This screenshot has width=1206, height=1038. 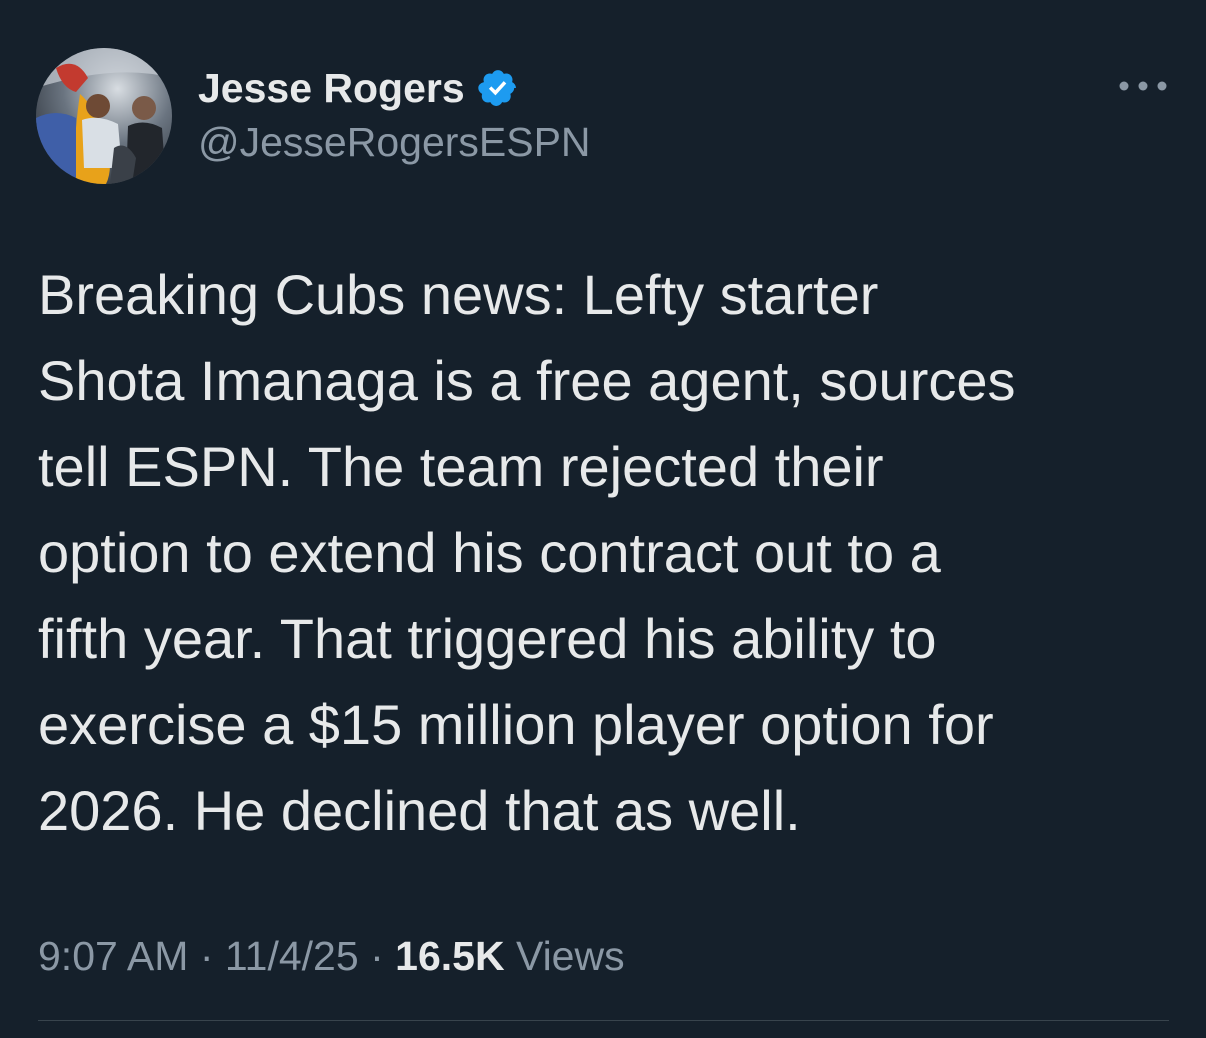 I want to click on author-name-row: Jesse Rogers, so click(x=358, y=88).